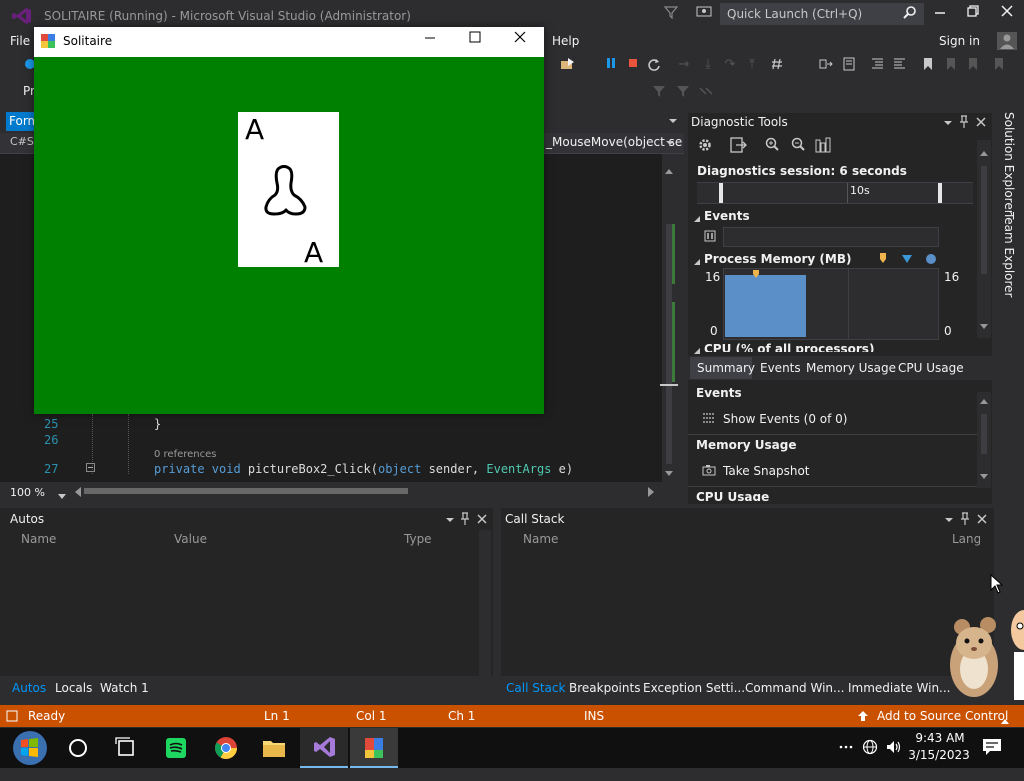 This screenshot has width=1024, height=781. I want to click on clock-time: 9:43 AM, so click(940, 738).